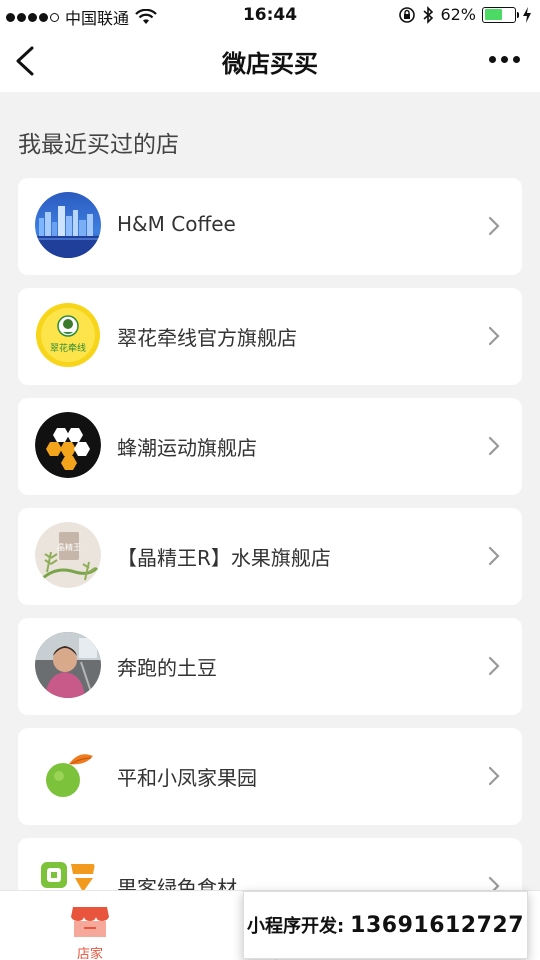 The image size is (540, 960). I want to click on battery-percent: 62%, so click(458, 14).